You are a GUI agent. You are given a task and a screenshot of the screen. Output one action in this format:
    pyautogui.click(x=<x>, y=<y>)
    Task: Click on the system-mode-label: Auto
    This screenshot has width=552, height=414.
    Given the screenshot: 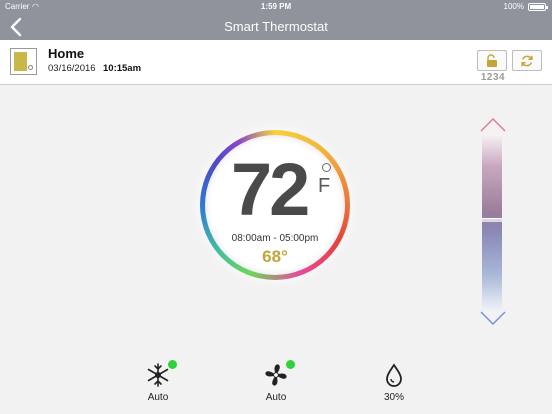 What is the action you would take?
    pyautogui.click(x=158, y=397)
    